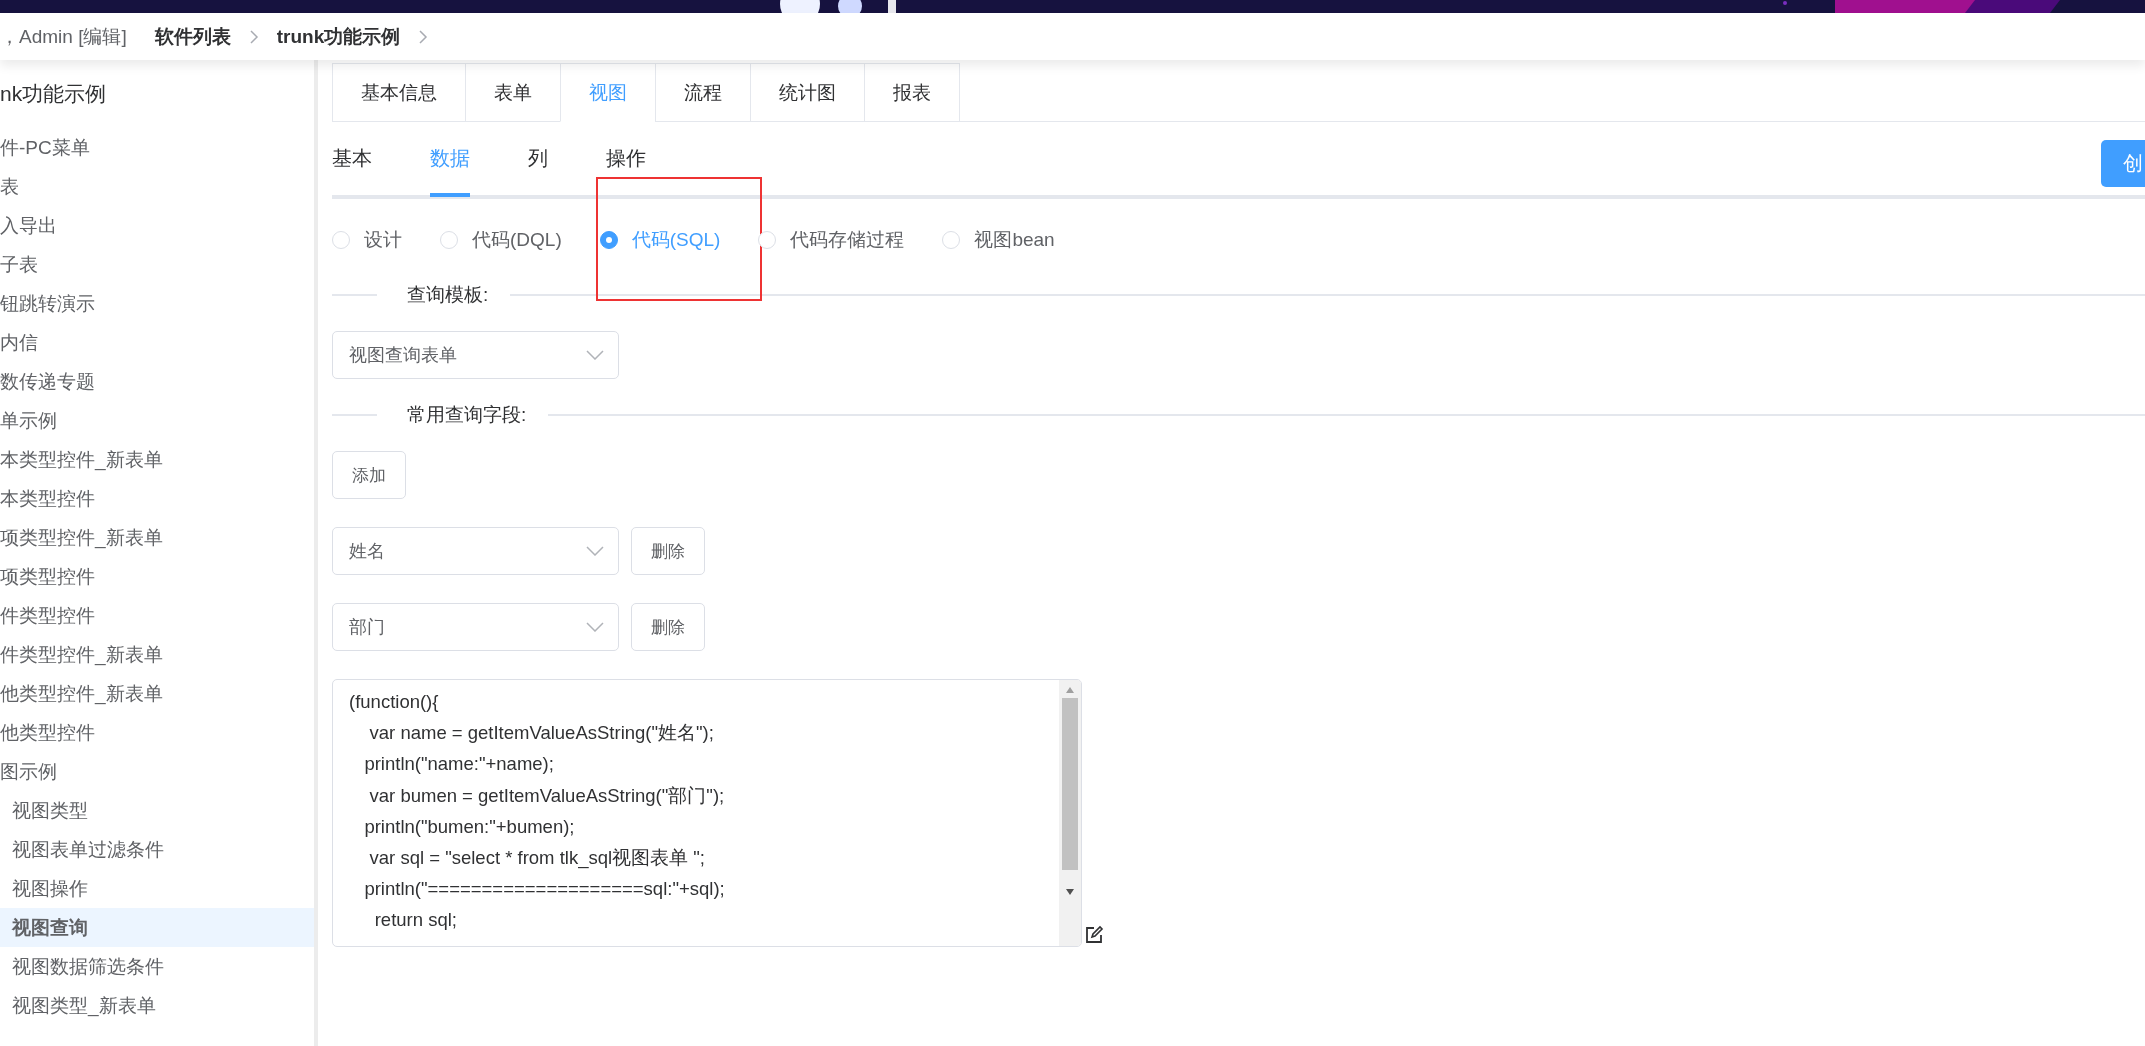  Describe the element at coordinates (157, 420) in the screenshot. I see `sidebar-item: 单示例` at that location.